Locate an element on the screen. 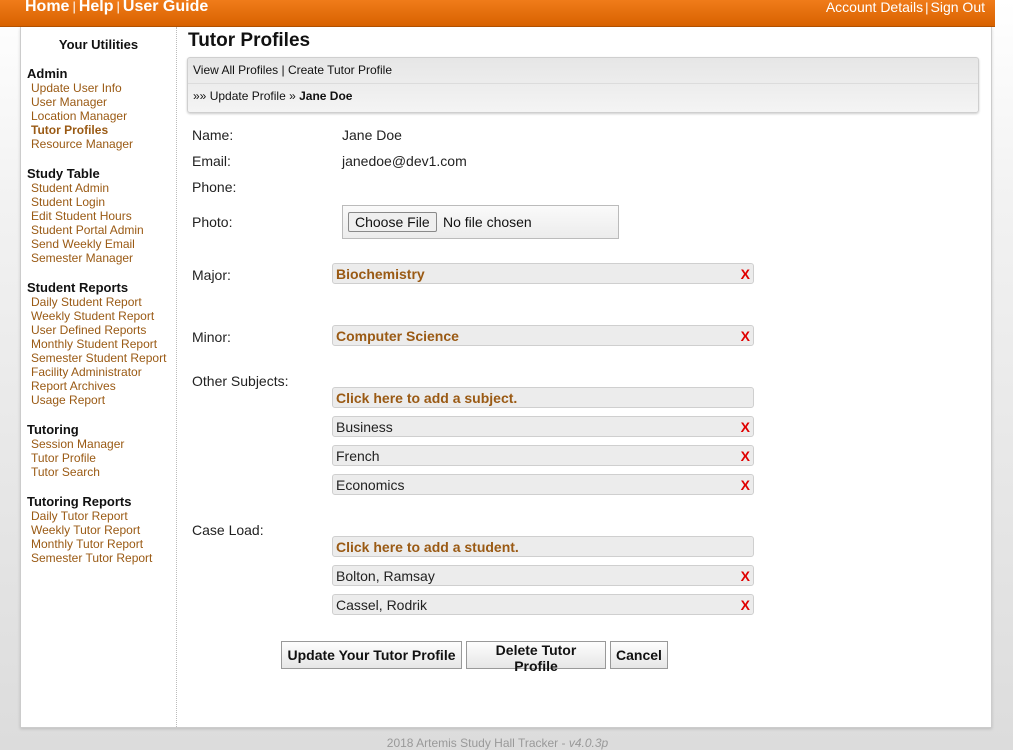 The width and height of the screenshot is (1013, 750). sidebar-item-resource-manager: Resource Manager is located at coordinates (82, 144).